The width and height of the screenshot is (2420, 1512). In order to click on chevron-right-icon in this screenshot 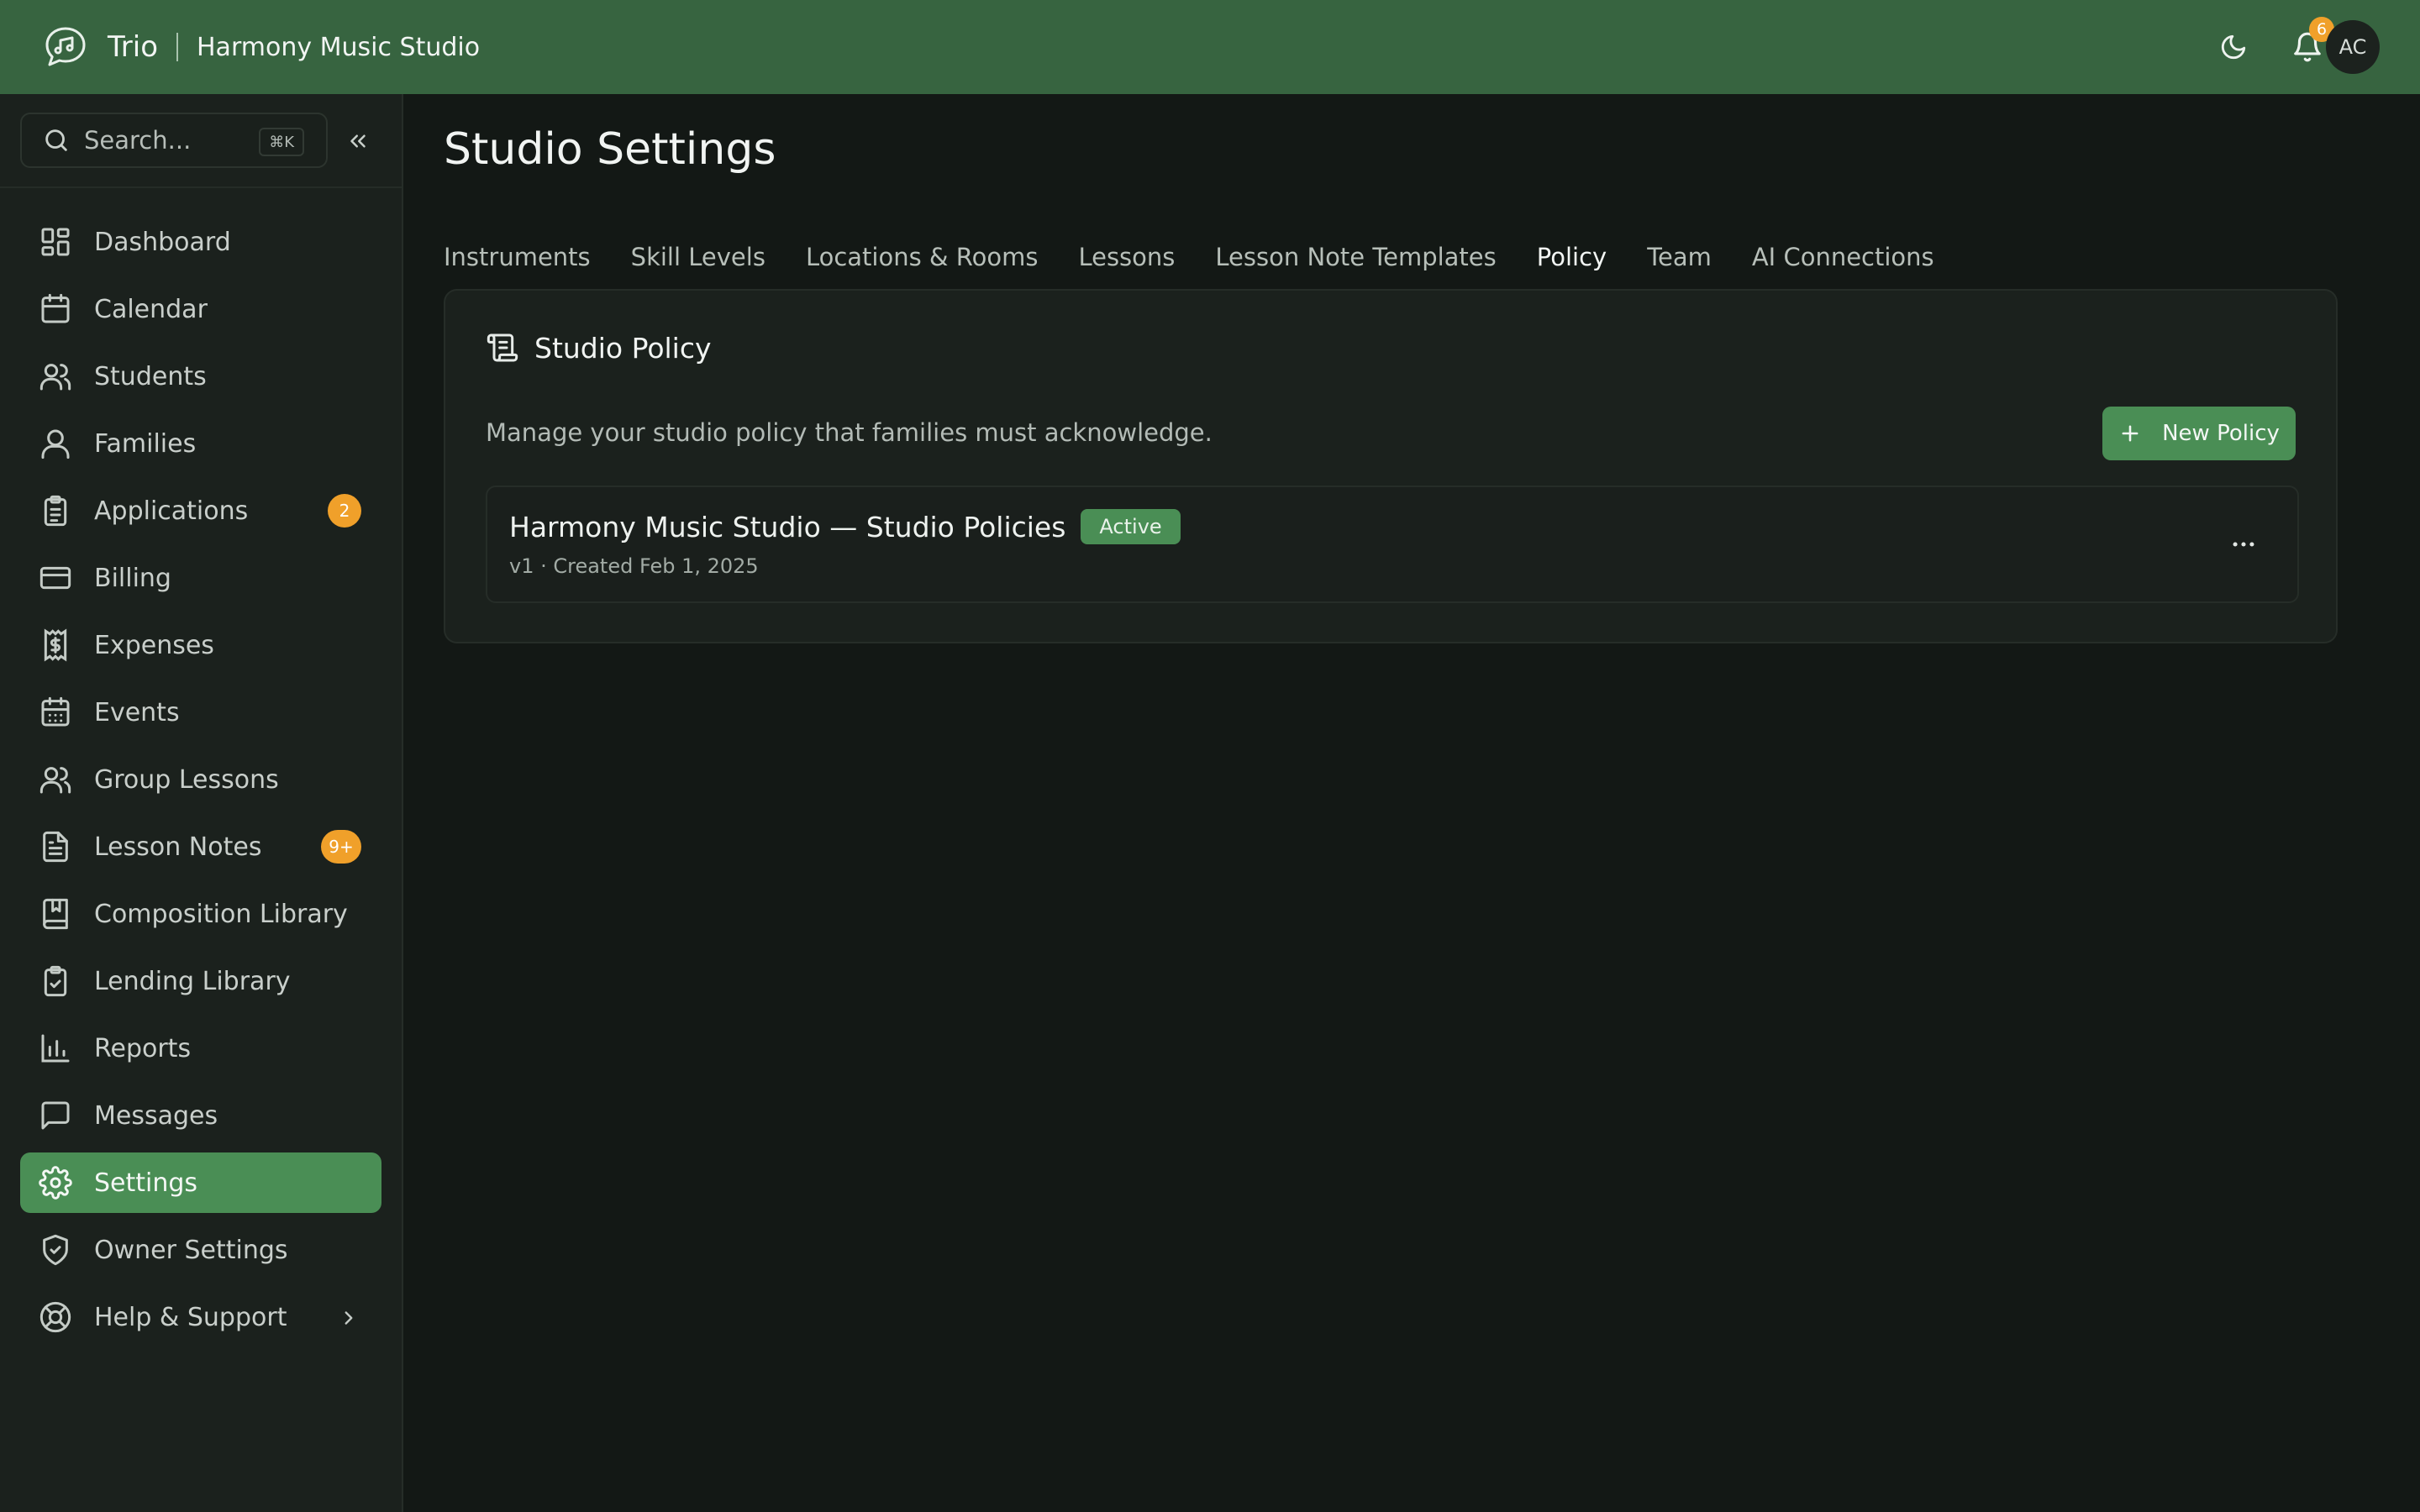, I will do `click(349, 1318)`.